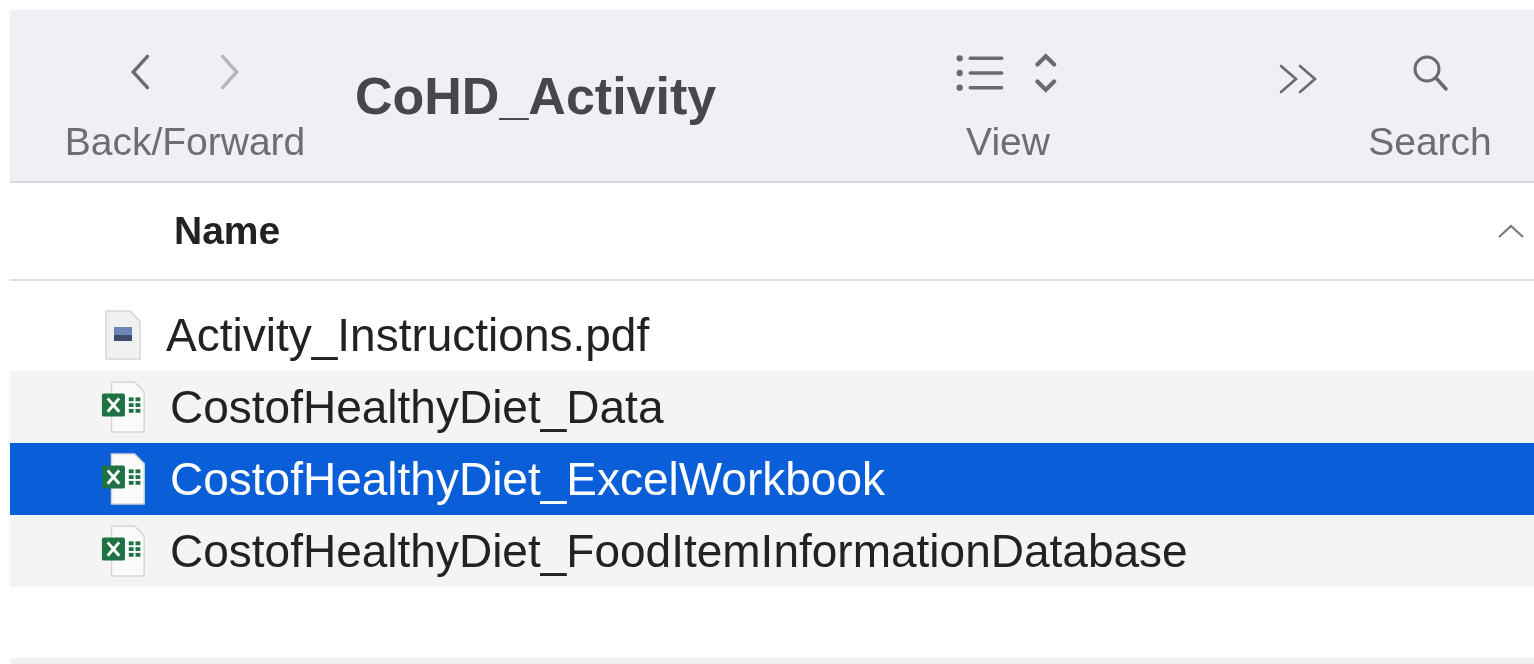 The height and width of the screenshot is (664, 1534). What do you see at coordinates (1008, 142) in the screenshot?
I see `view-label: View` at bounding box center [1008, 142].